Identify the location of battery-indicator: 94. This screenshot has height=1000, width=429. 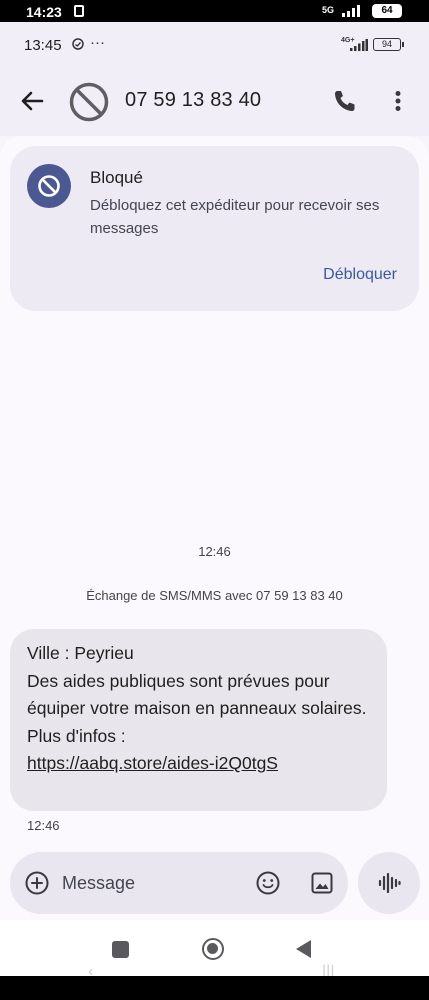
(388, 44).